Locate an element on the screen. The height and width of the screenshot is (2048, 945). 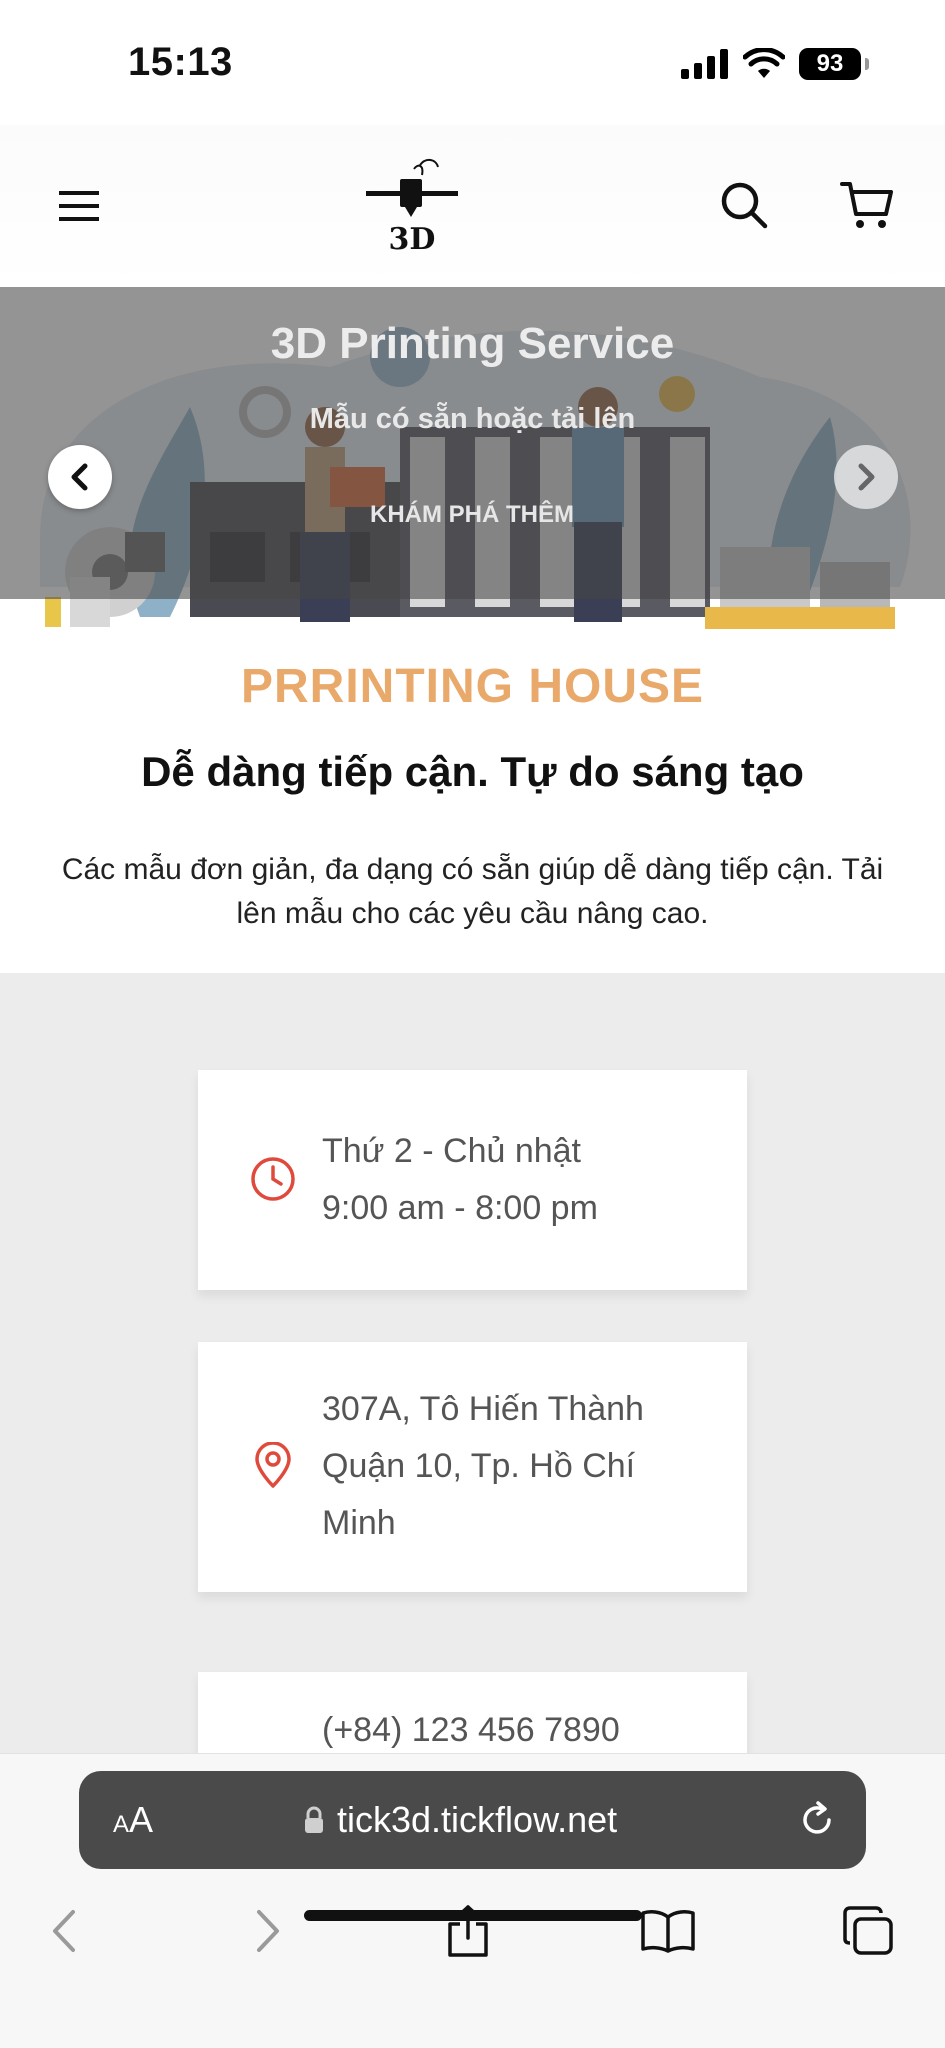
search-icon is located at coordinates (744, 205).